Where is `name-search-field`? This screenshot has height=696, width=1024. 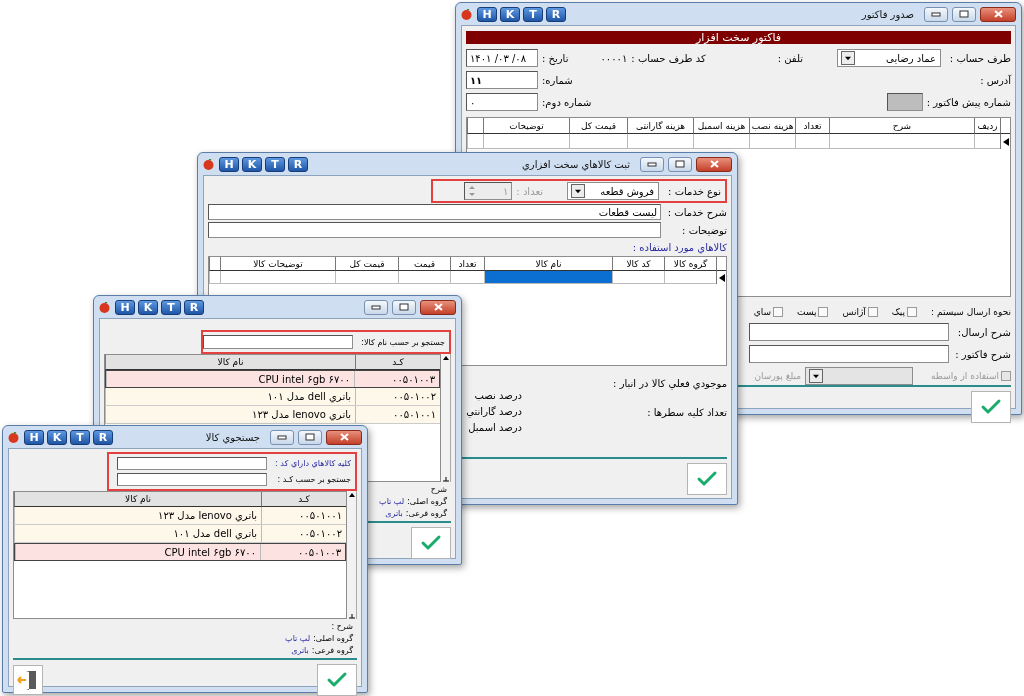 name-search-field is located at coordinates (278, 342).